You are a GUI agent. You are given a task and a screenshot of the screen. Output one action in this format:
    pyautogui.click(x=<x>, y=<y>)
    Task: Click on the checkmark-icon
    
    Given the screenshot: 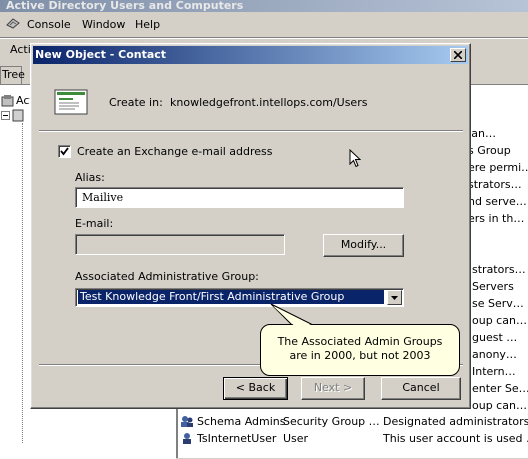 What is the action you would take?
    pyautogui.click(x=64, y=151)
    